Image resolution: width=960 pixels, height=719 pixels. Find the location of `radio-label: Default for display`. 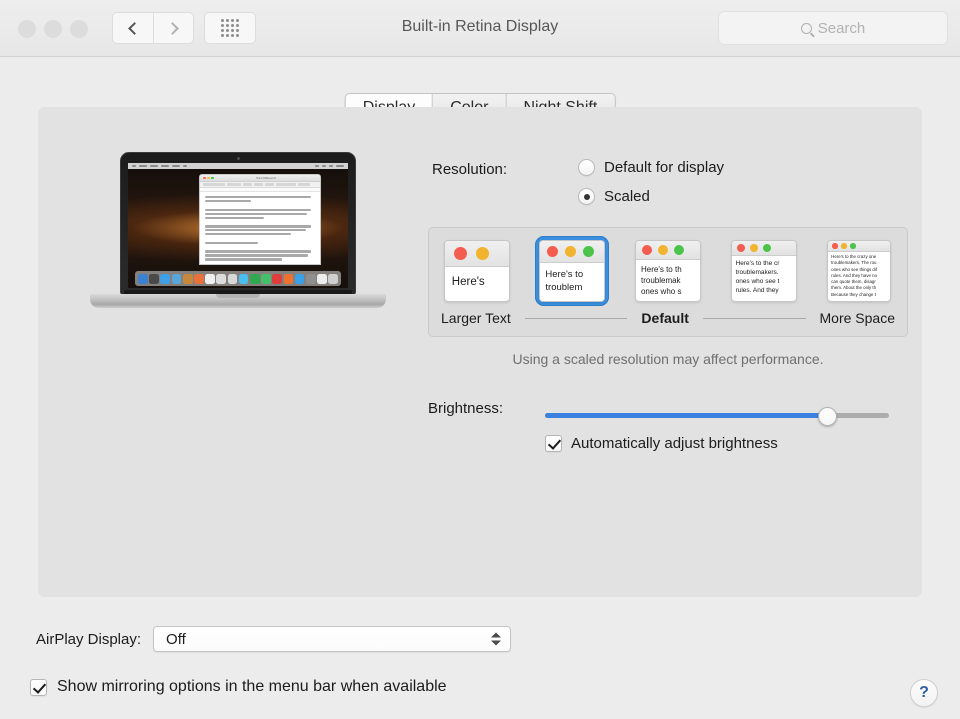

radio-label: Default for display is located at coordinates (664, 167).